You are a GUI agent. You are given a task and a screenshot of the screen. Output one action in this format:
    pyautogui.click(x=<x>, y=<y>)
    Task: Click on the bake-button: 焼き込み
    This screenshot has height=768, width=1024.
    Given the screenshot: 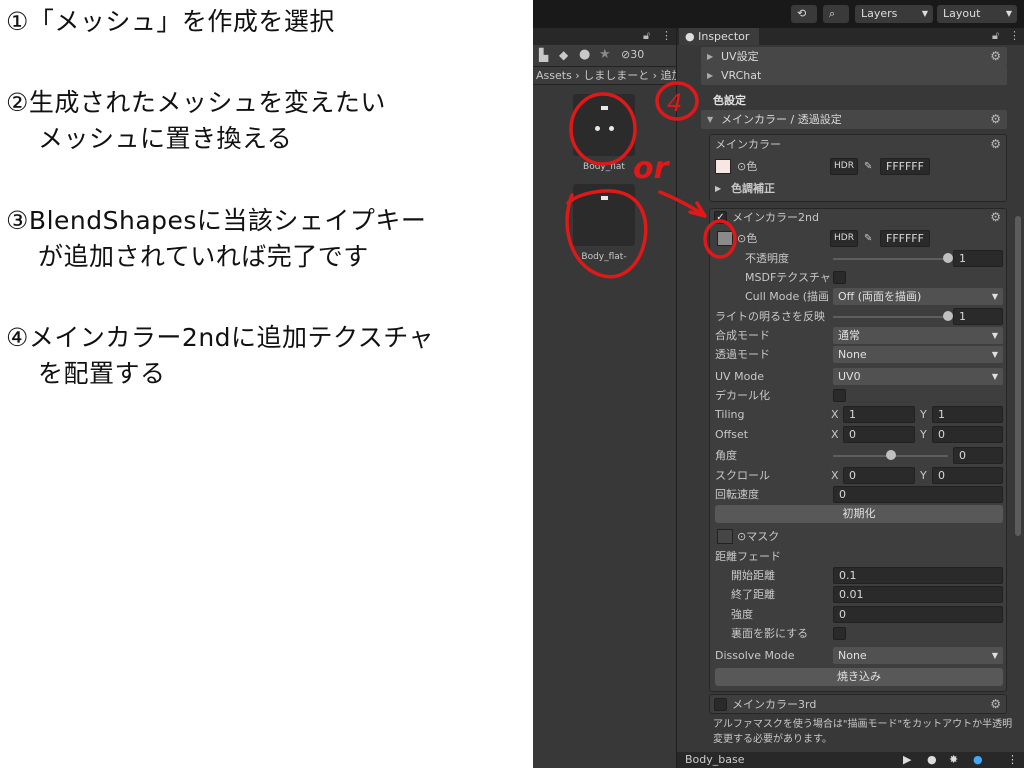 What is the action you would take?
    pyautogui.click(x=859, y=677)
    